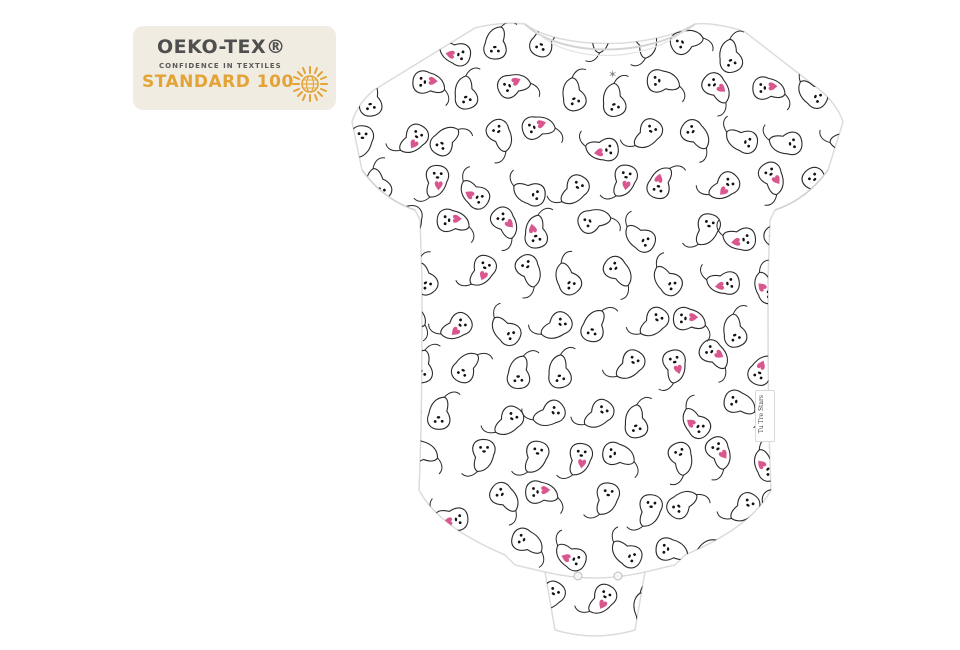  What do you see at coordinates (218, 82) in the screenshot?
I see `badge-standard: STANDARD 100` at bounding box center [218, 82].